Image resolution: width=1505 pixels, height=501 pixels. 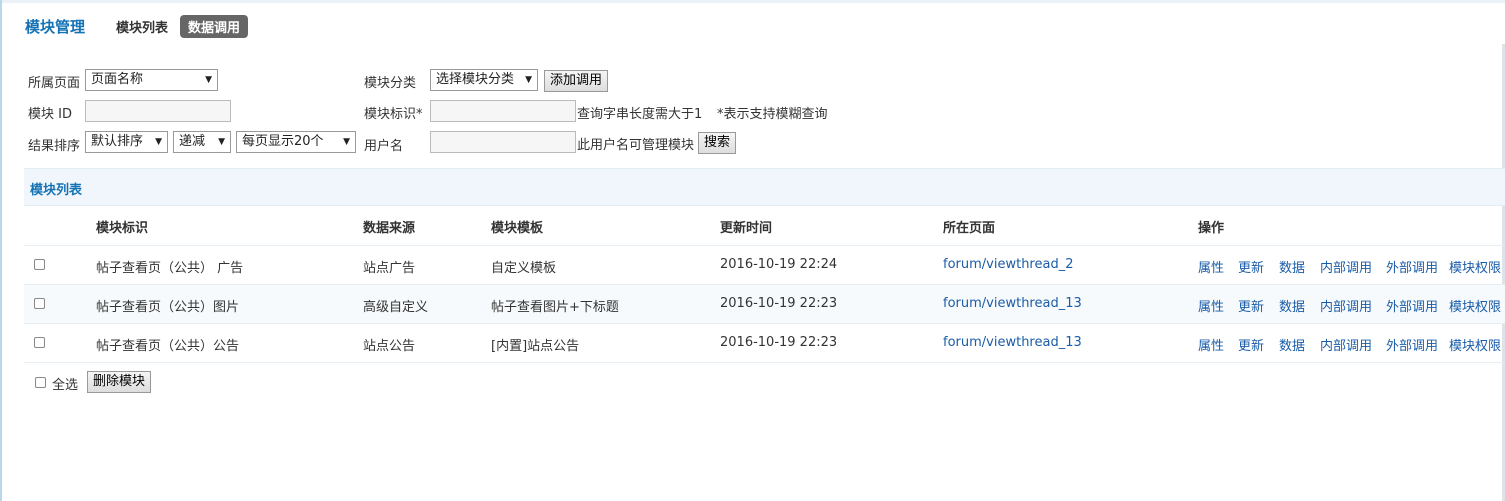 I want to click on tab-module-list: 模块列表, so click(x=142, y=26).